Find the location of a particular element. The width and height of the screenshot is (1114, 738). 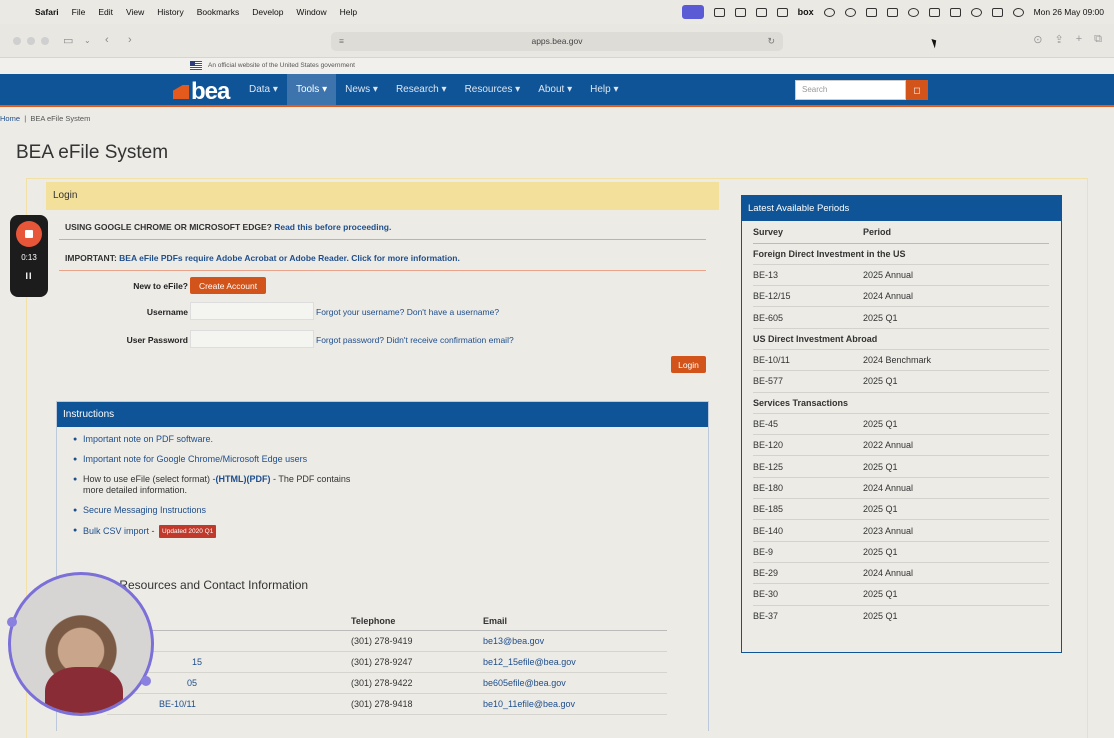

email-link: be12_15efile@bea.gov is located at coordinates (529, 662).